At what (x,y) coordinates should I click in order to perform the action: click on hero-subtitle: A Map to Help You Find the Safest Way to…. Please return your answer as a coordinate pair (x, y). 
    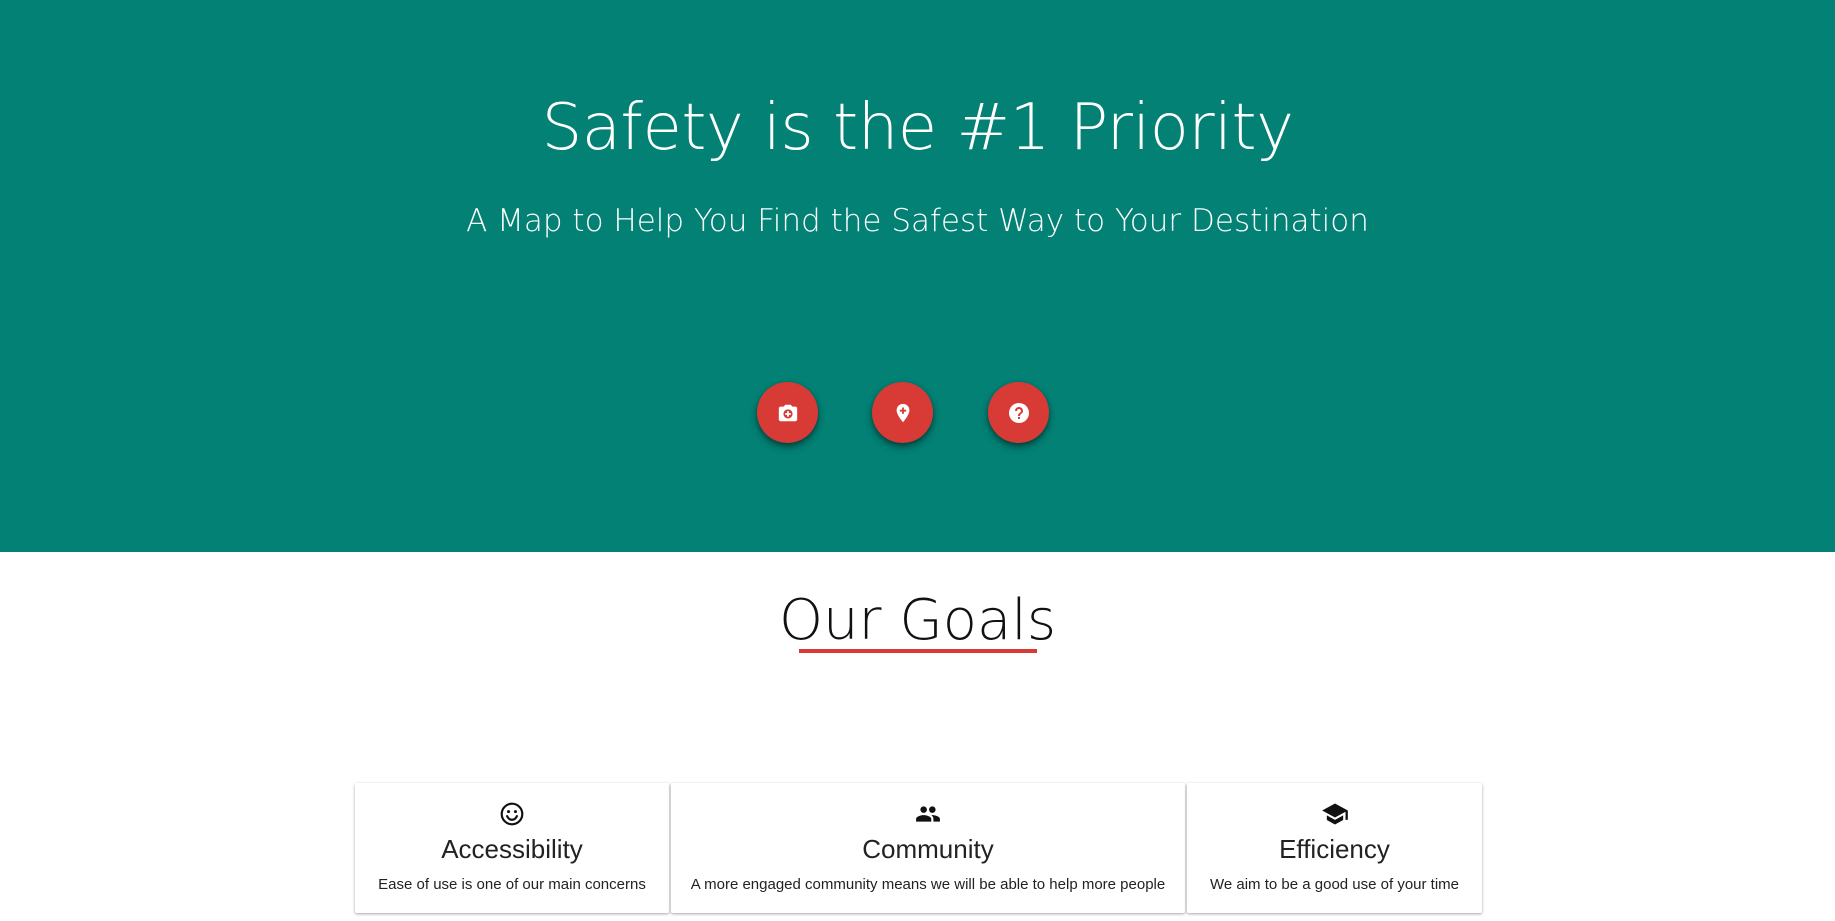
    Looking at the image, I should click on (917, 221).